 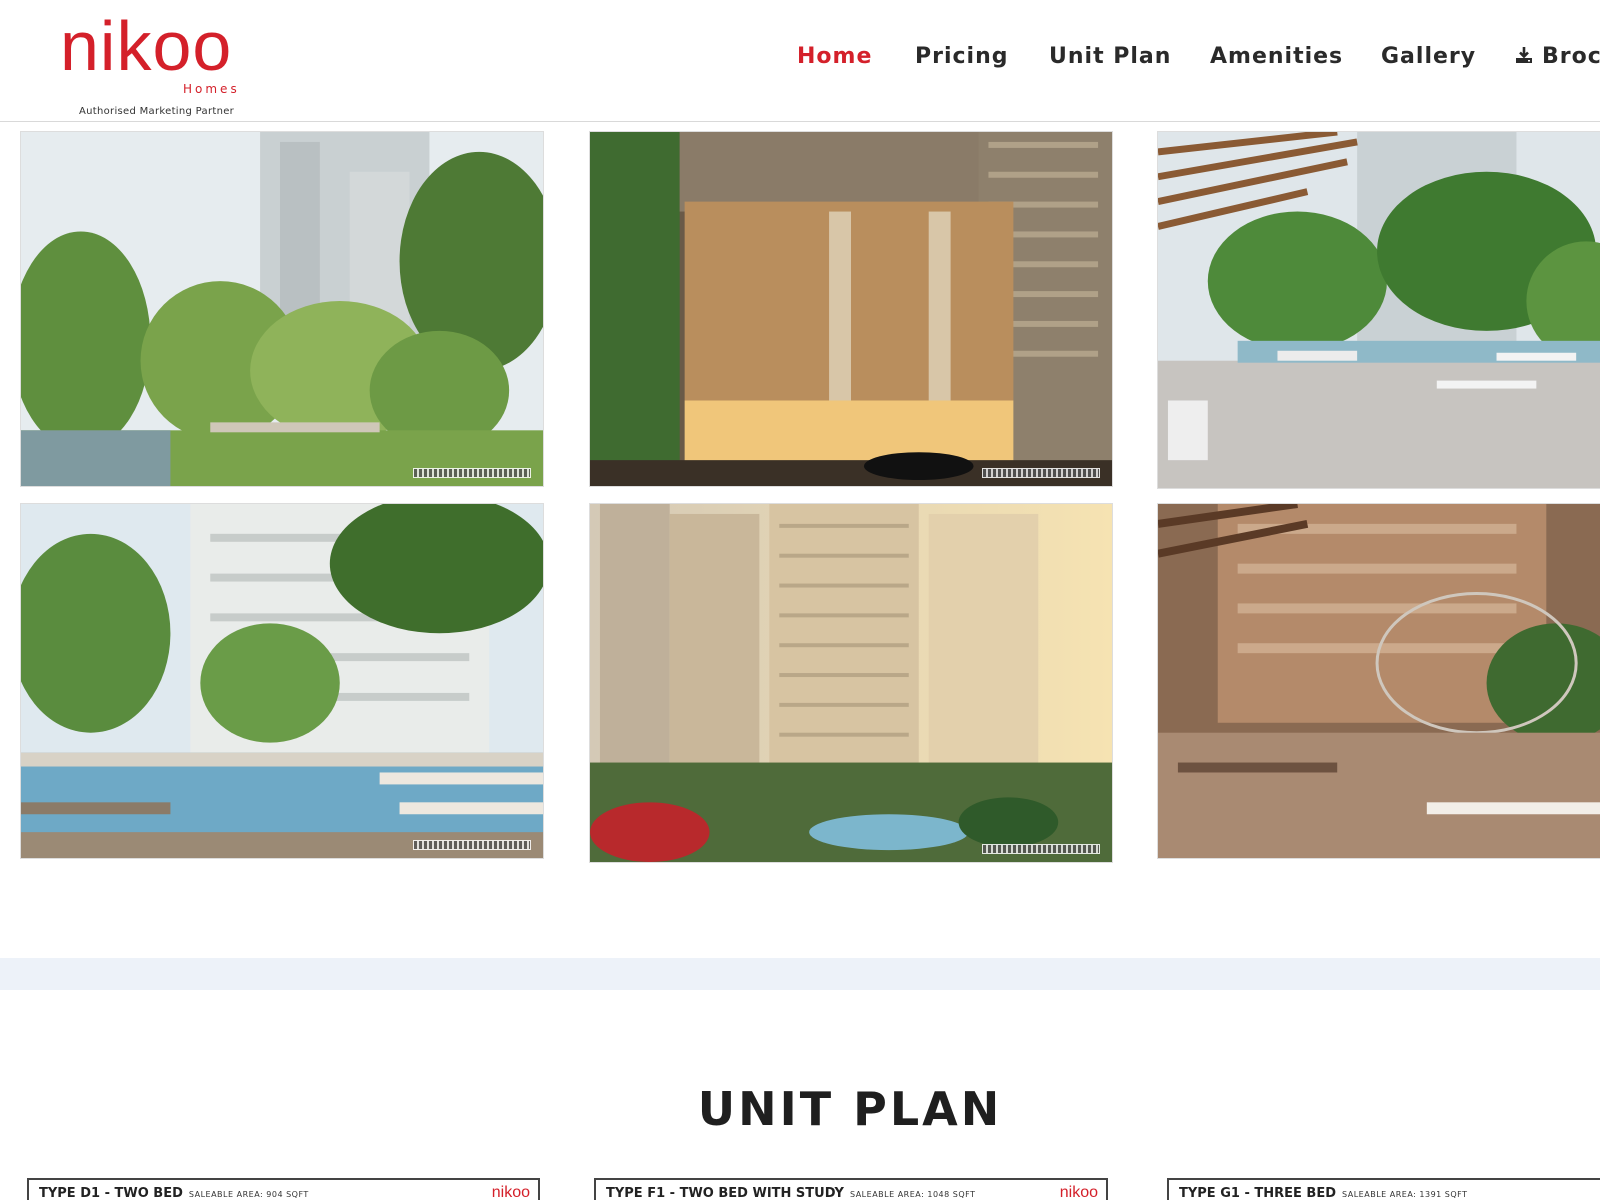 I want to click on nav-unit-plan: Unit Plan, so click(x=1110, y=56).